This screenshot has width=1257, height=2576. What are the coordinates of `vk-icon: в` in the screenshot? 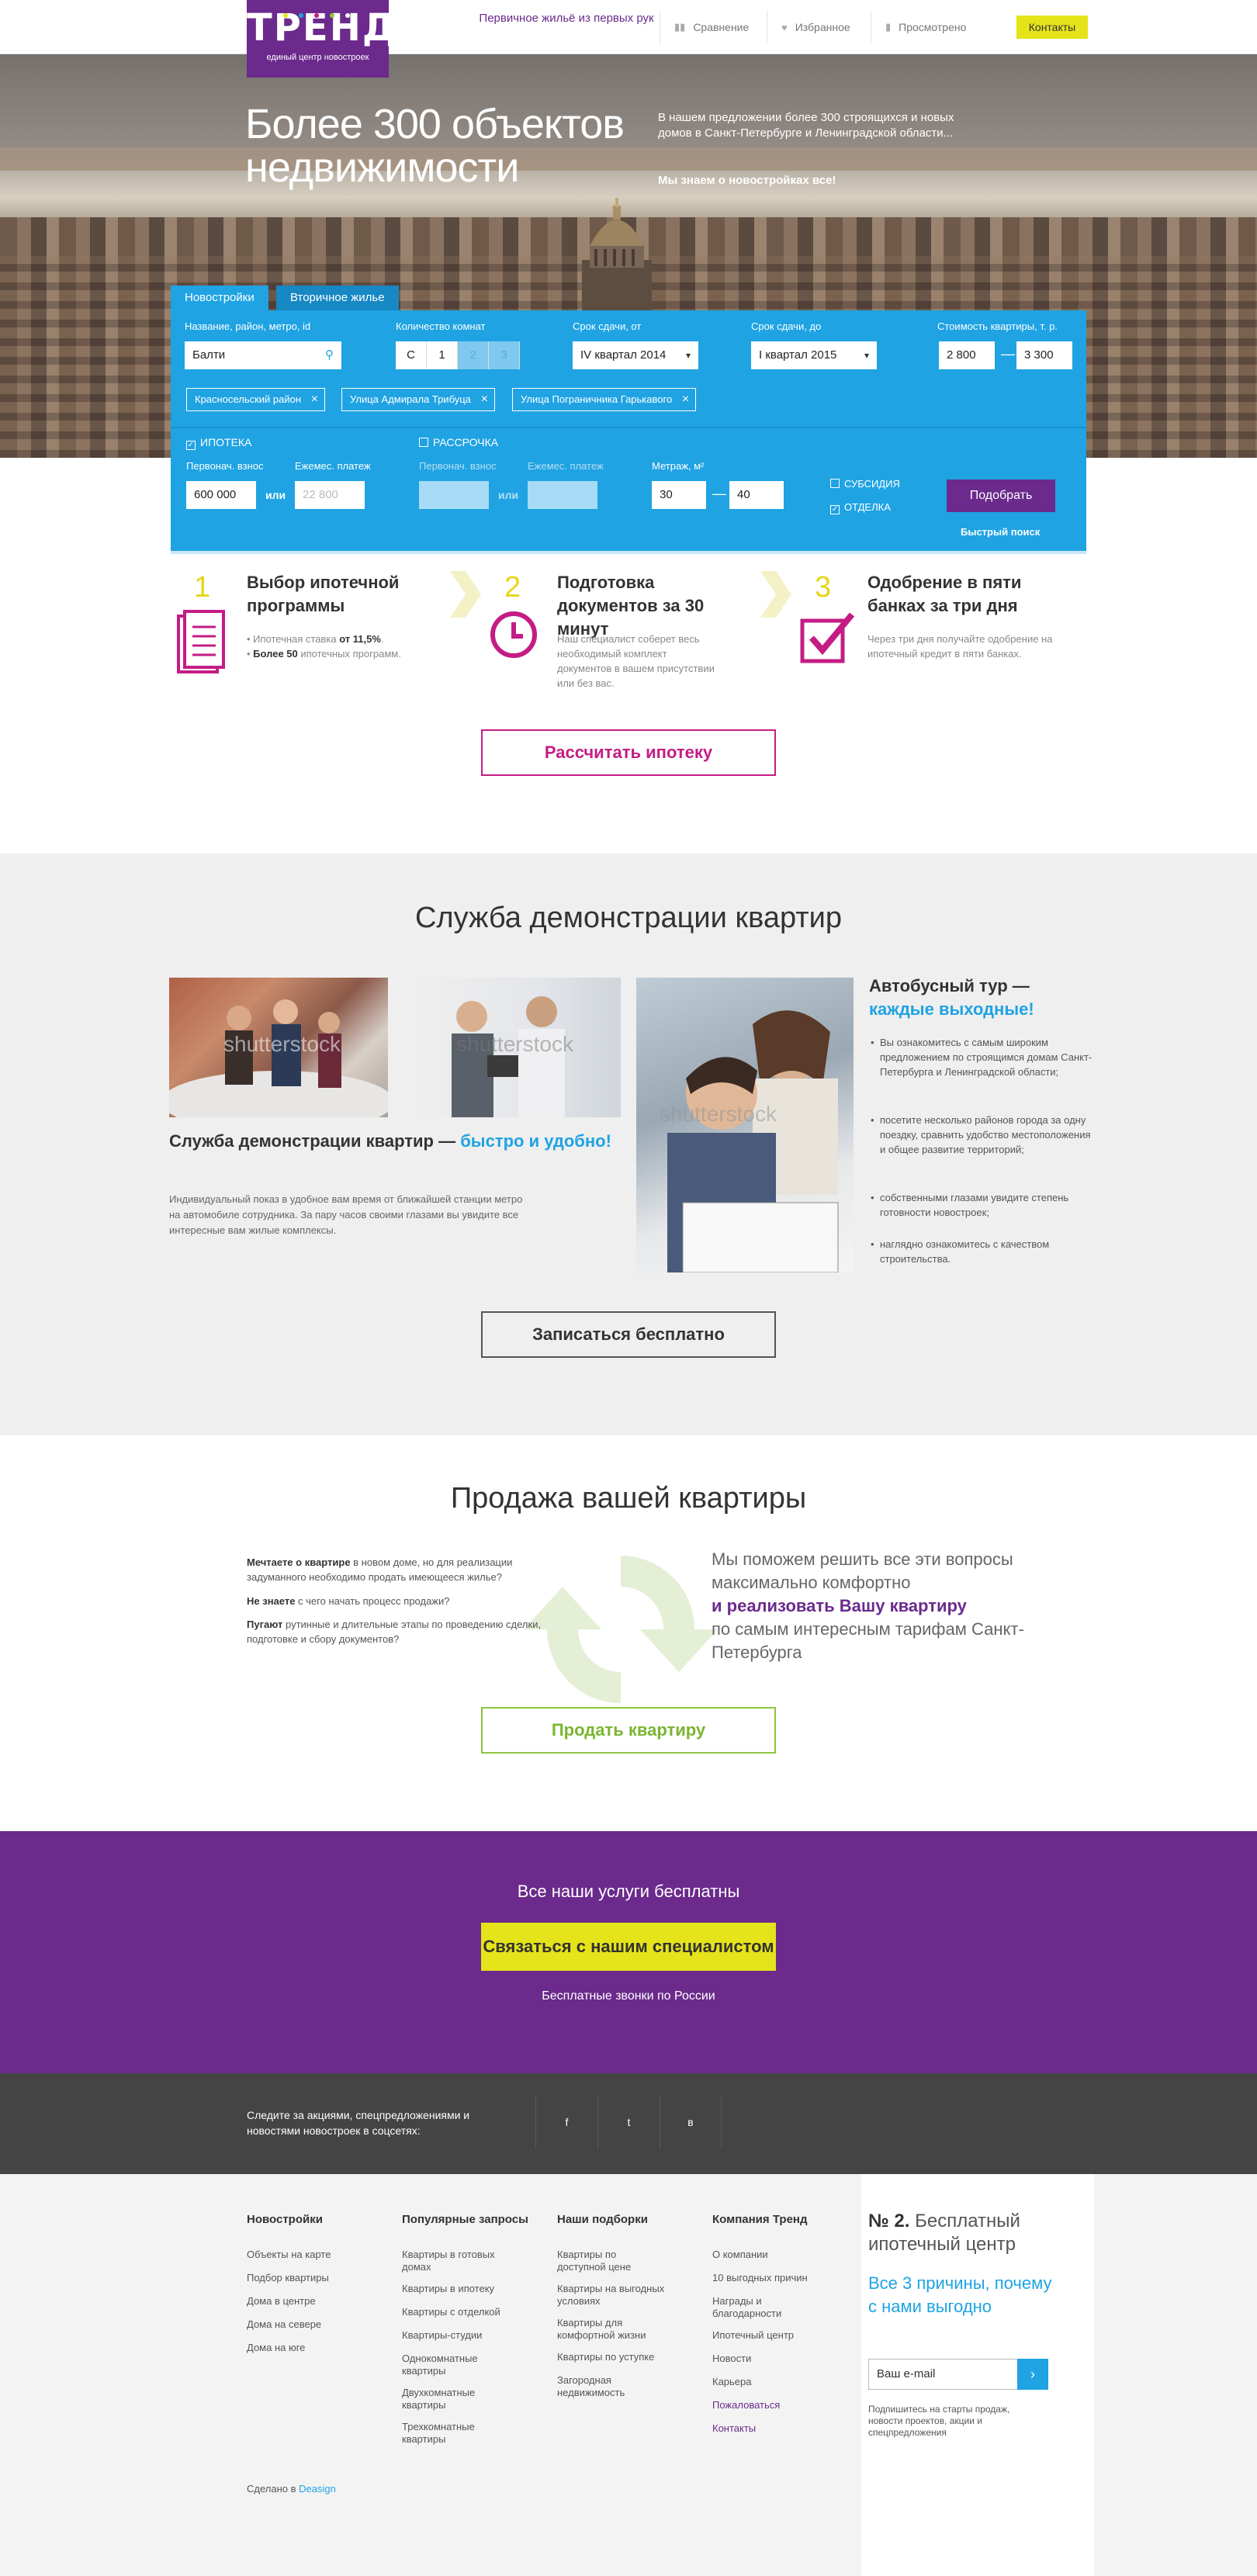 It's located at (691, 2122).